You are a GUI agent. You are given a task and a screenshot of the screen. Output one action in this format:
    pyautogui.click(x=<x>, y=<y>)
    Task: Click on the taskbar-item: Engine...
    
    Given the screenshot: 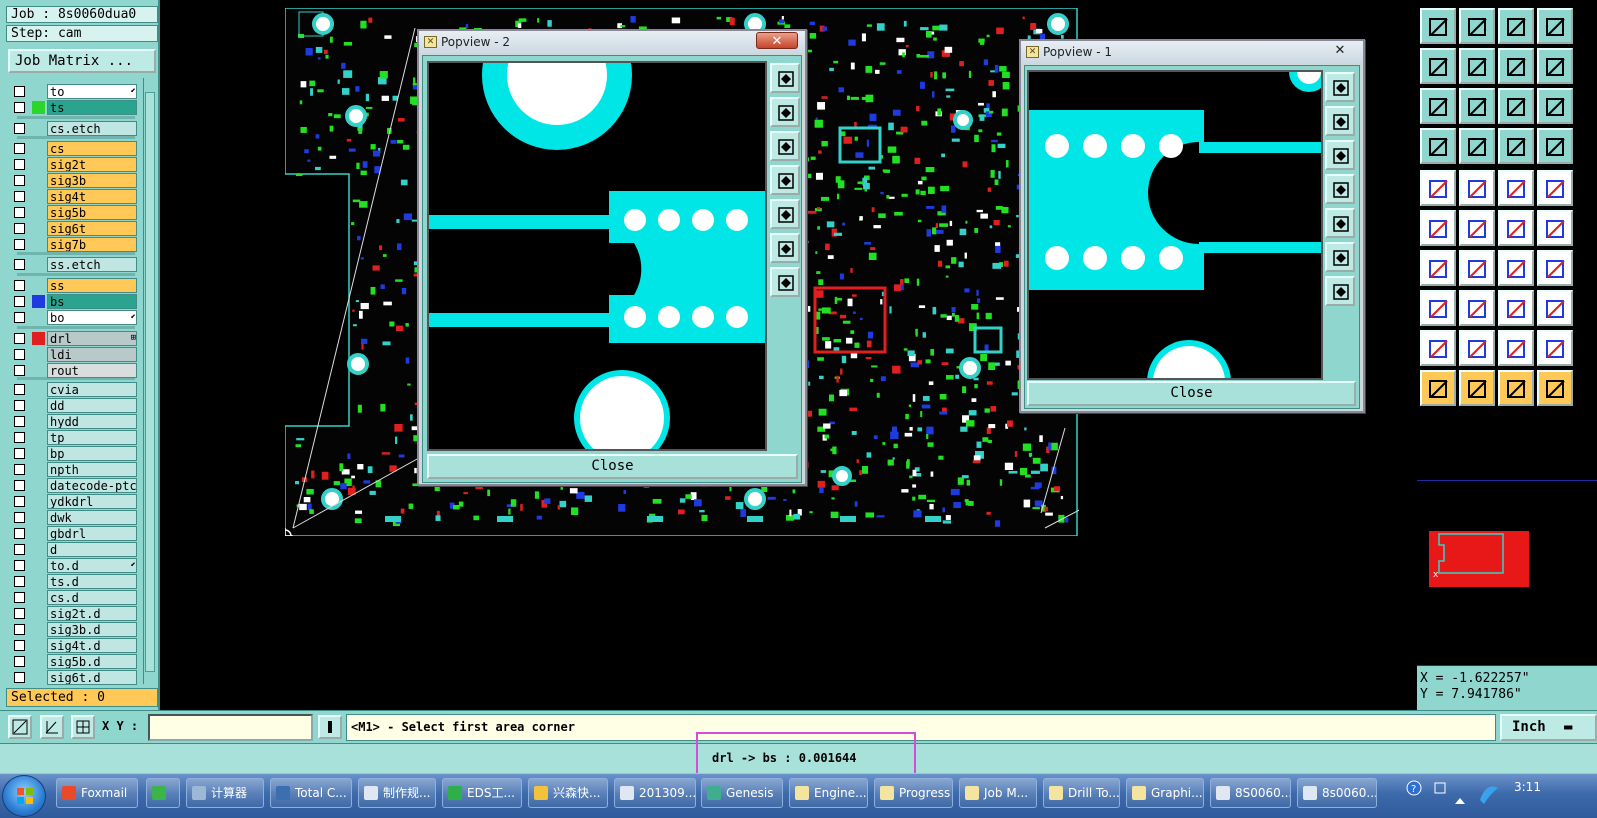 What is the action you would take?
    pyautogui.click(x=828, y=793)
    